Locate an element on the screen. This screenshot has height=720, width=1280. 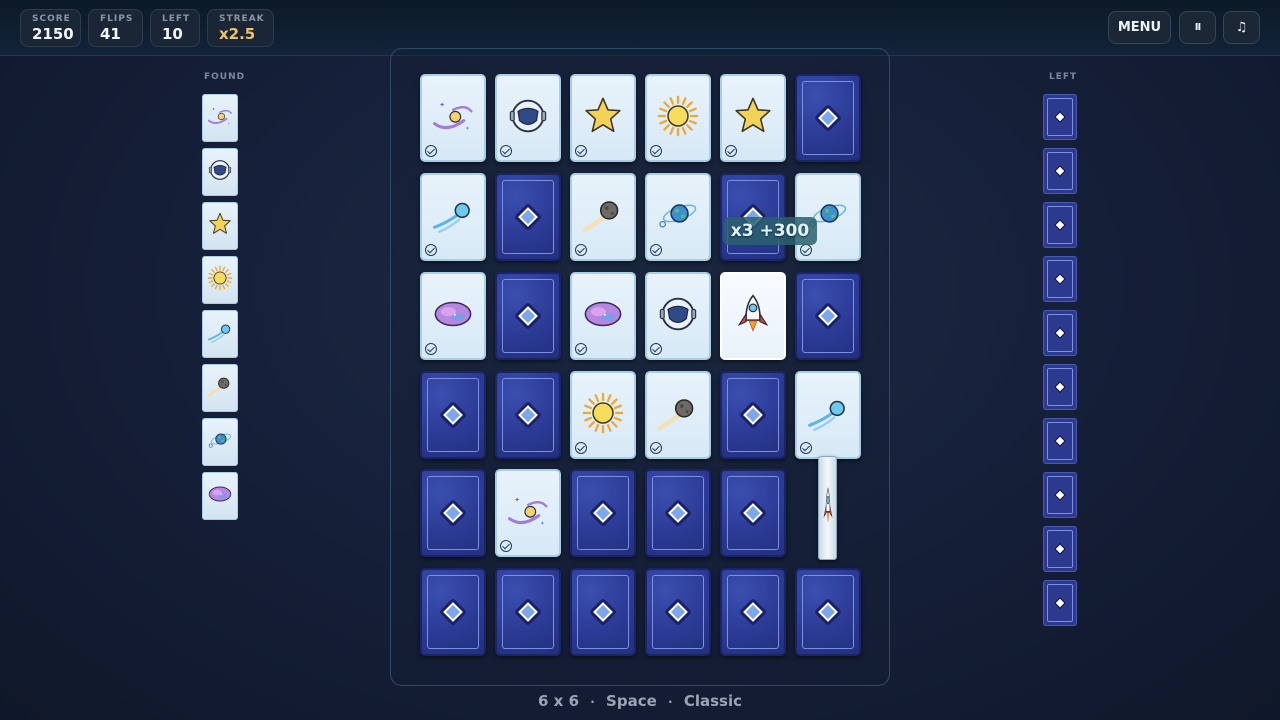
mode-label: Classic is located at coordinates (712, 701).